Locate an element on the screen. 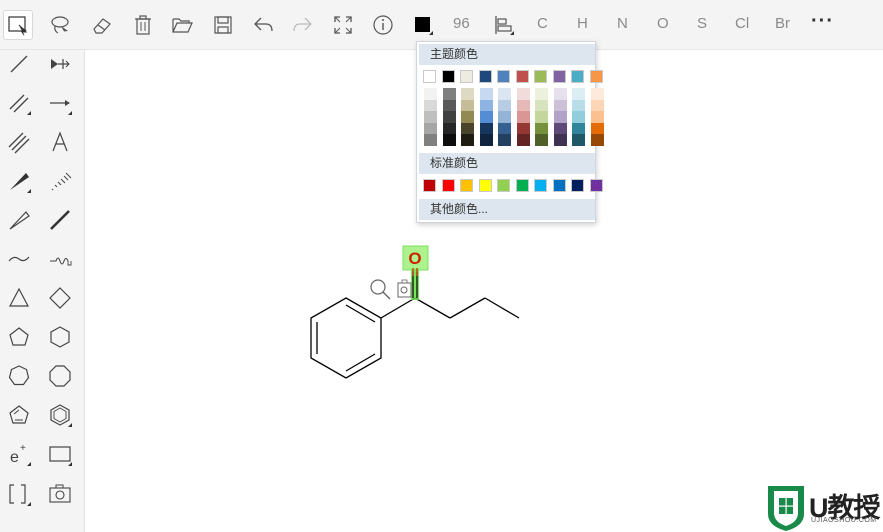  hollow-wedge-button is located at coordinates (19, 220).